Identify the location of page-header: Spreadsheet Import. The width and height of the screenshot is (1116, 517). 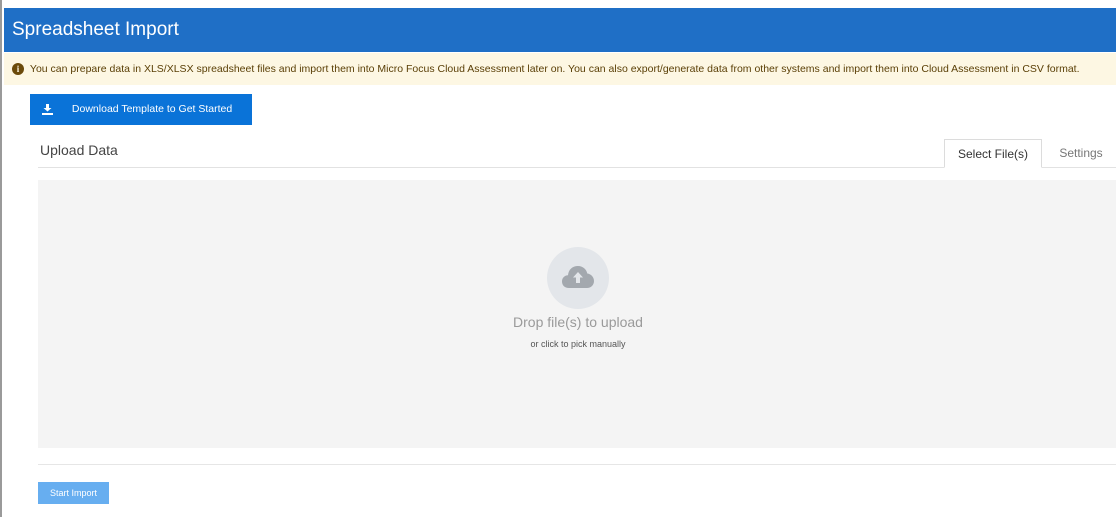
(560, 30).